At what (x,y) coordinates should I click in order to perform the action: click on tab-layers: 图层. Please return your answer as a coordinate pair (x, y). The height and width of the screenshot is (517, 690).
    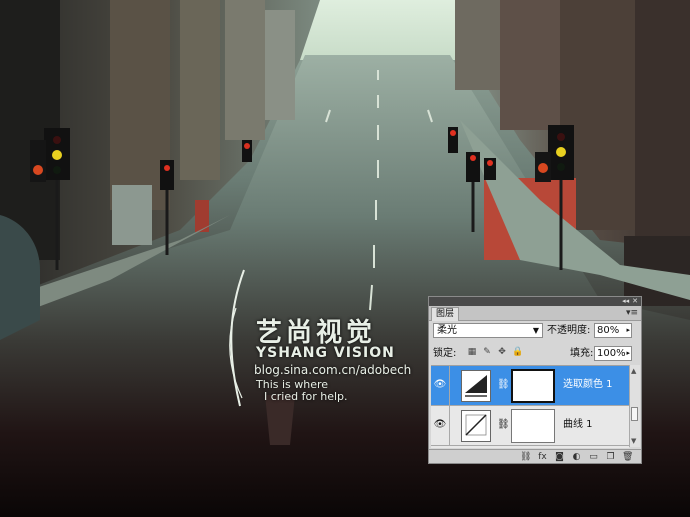
    Looking at the image, I should click on (445, 314).